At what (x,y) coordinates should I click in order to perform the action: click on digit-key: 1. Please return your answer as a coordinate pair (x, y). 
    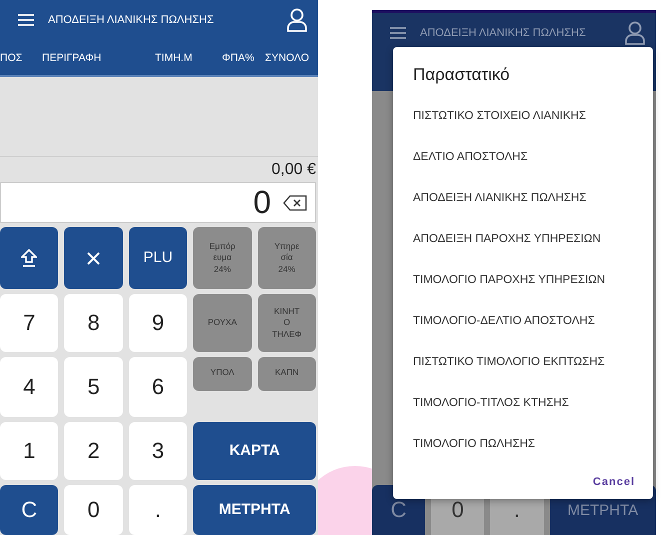
    Looking at the image, I should click on (29, 451).